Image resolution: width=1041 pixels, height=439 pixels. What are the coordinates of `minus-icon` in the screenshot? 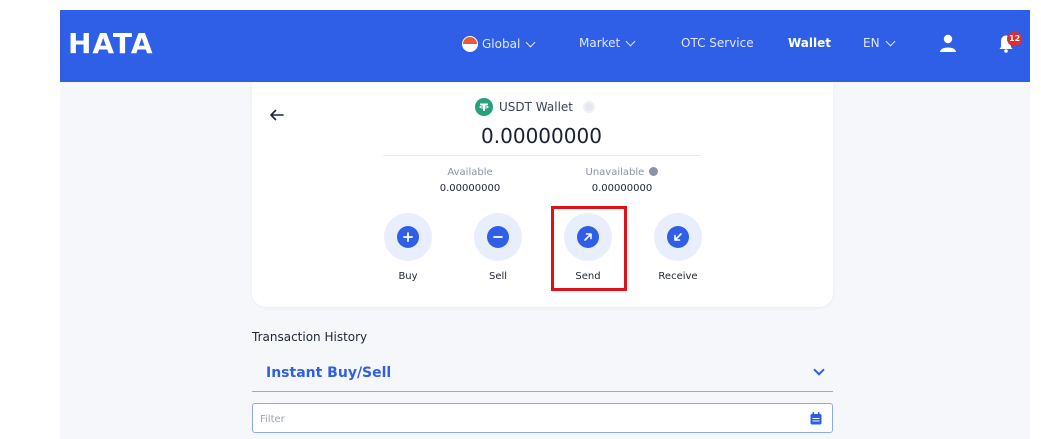 It's located at (498, 237).